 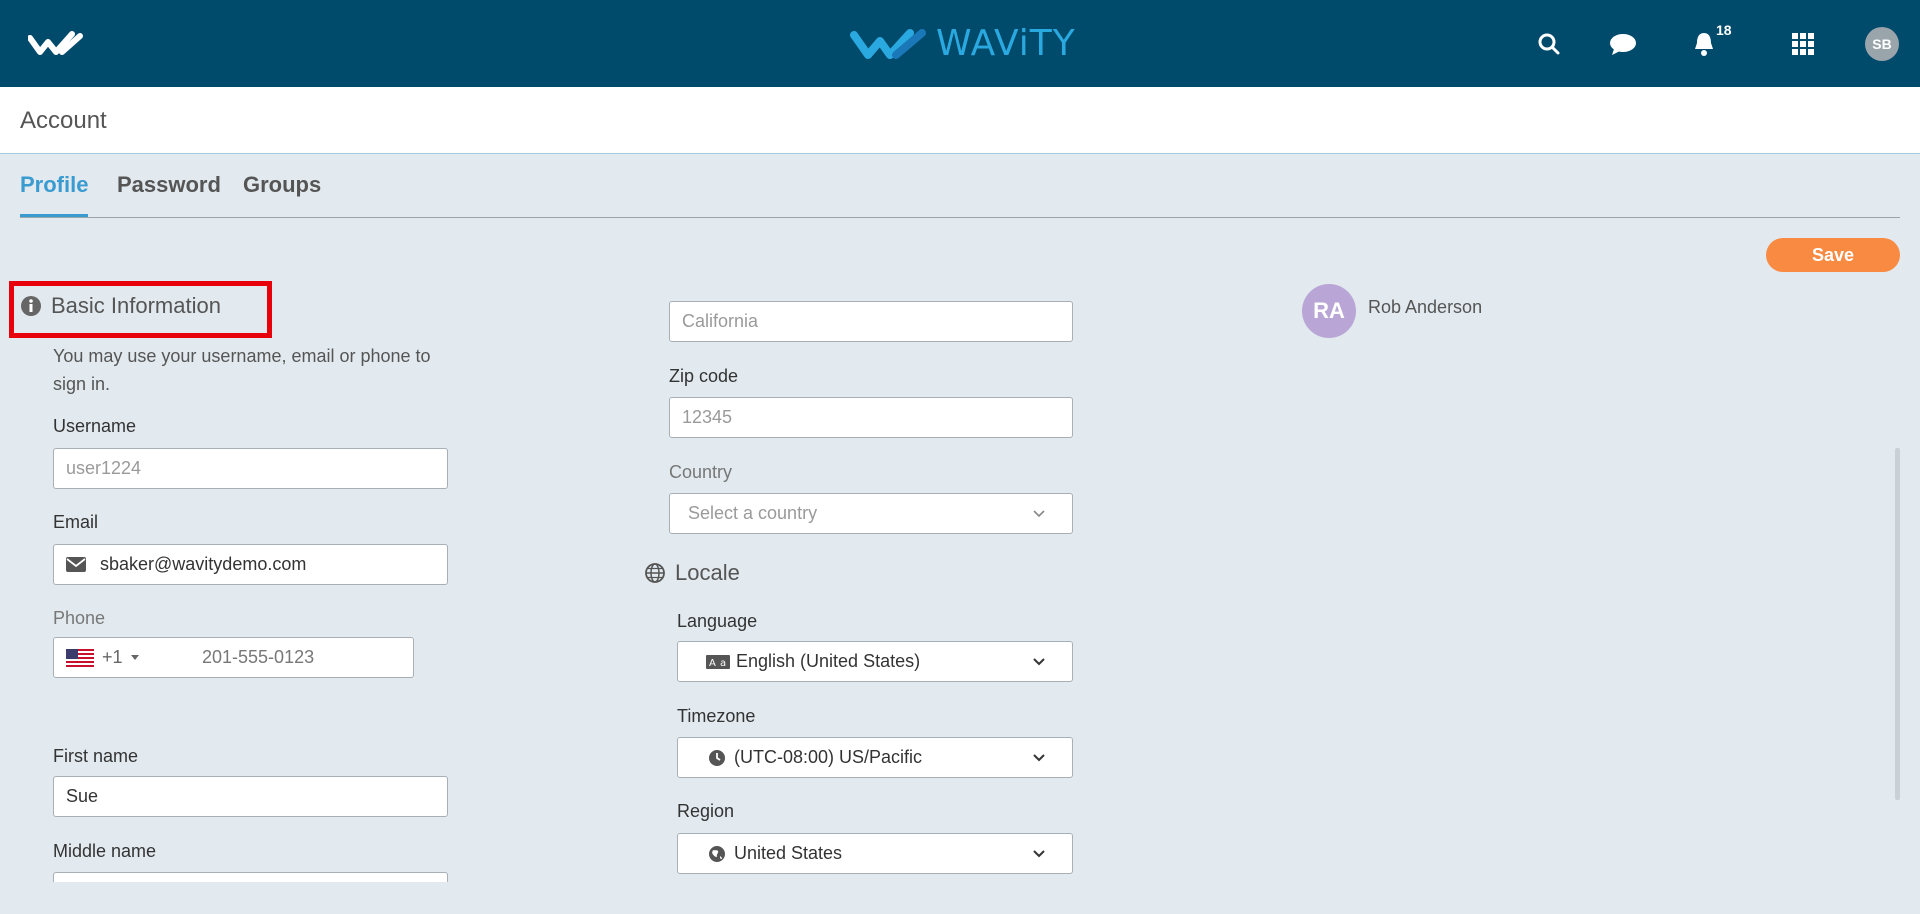 What do you see at coordinates (76, 522) in the screenshot?
I see `email-label: Email` at bounding box center [76, 522].